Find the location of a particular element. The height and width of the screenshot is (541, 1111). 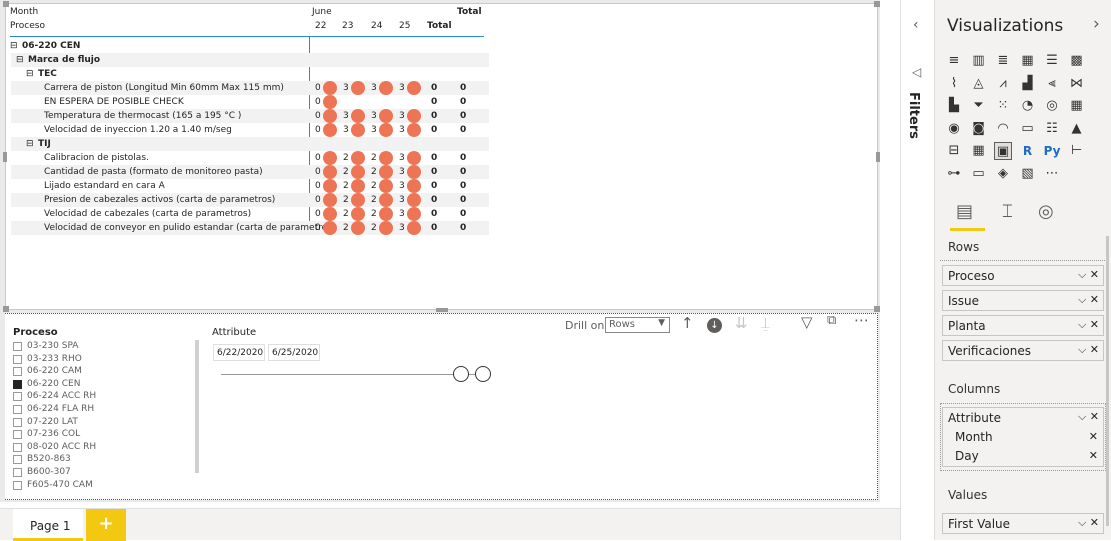

area-icon: ◬ is located at coordinates (979, 84).